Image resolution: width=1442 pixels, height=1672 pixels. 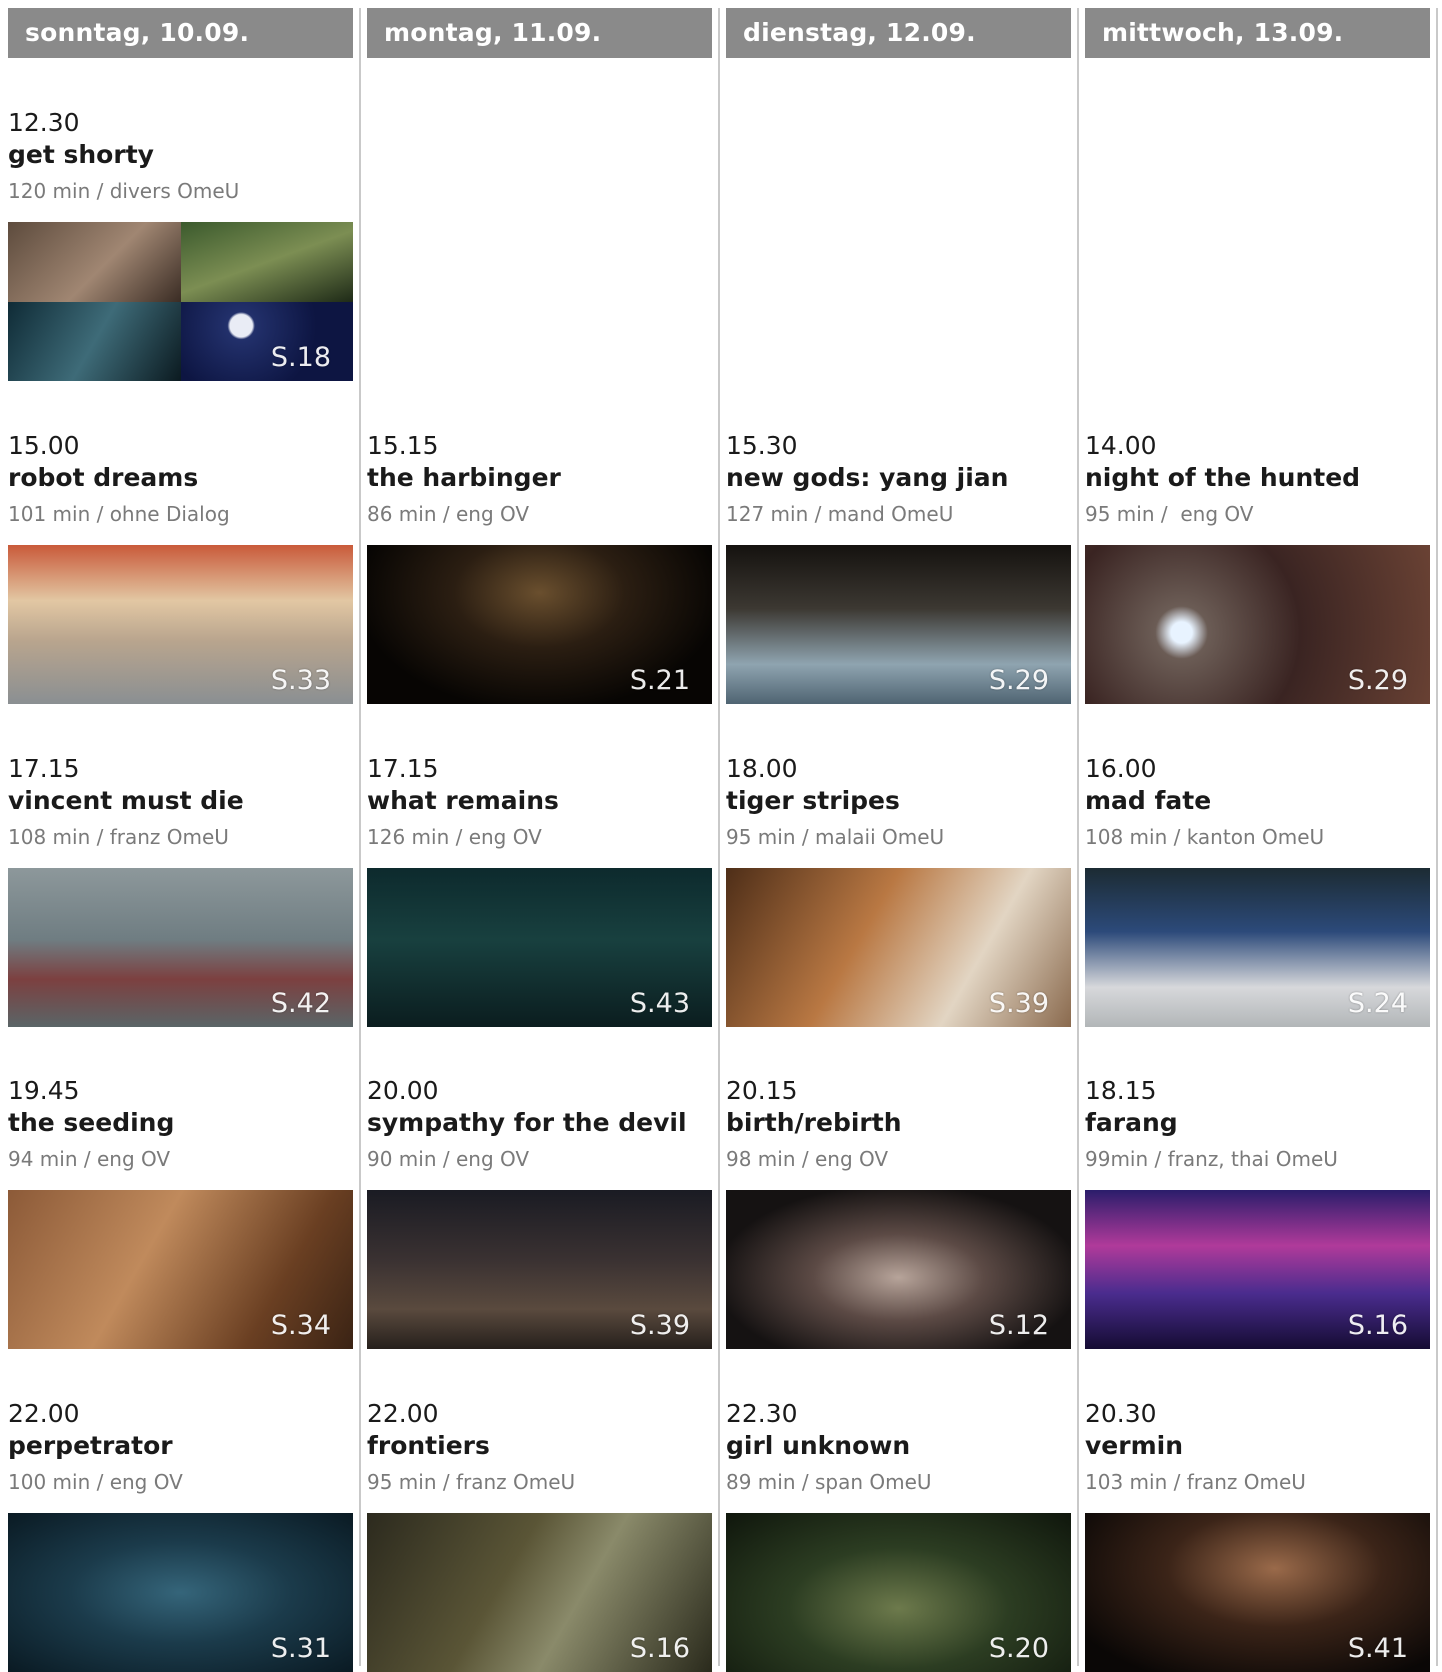 What do you see at coordinates (539, 624) in the screenshot?
I see `film-still: S.21` at bounding box center [539, 624].